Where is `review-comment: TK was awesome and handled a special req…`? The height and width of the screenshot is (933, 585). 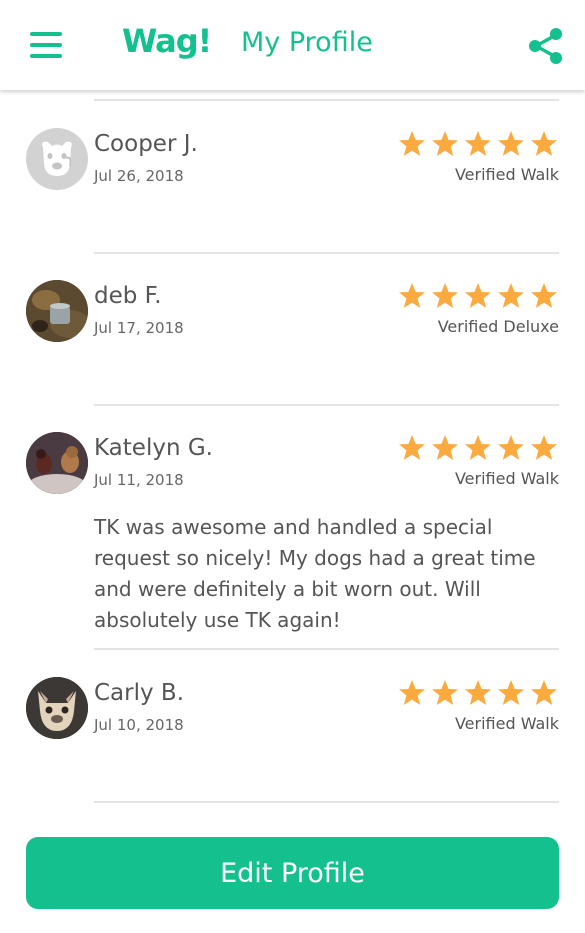 review-comment: TK was awesome and handled a special req… is located at coordinates (315, 573).